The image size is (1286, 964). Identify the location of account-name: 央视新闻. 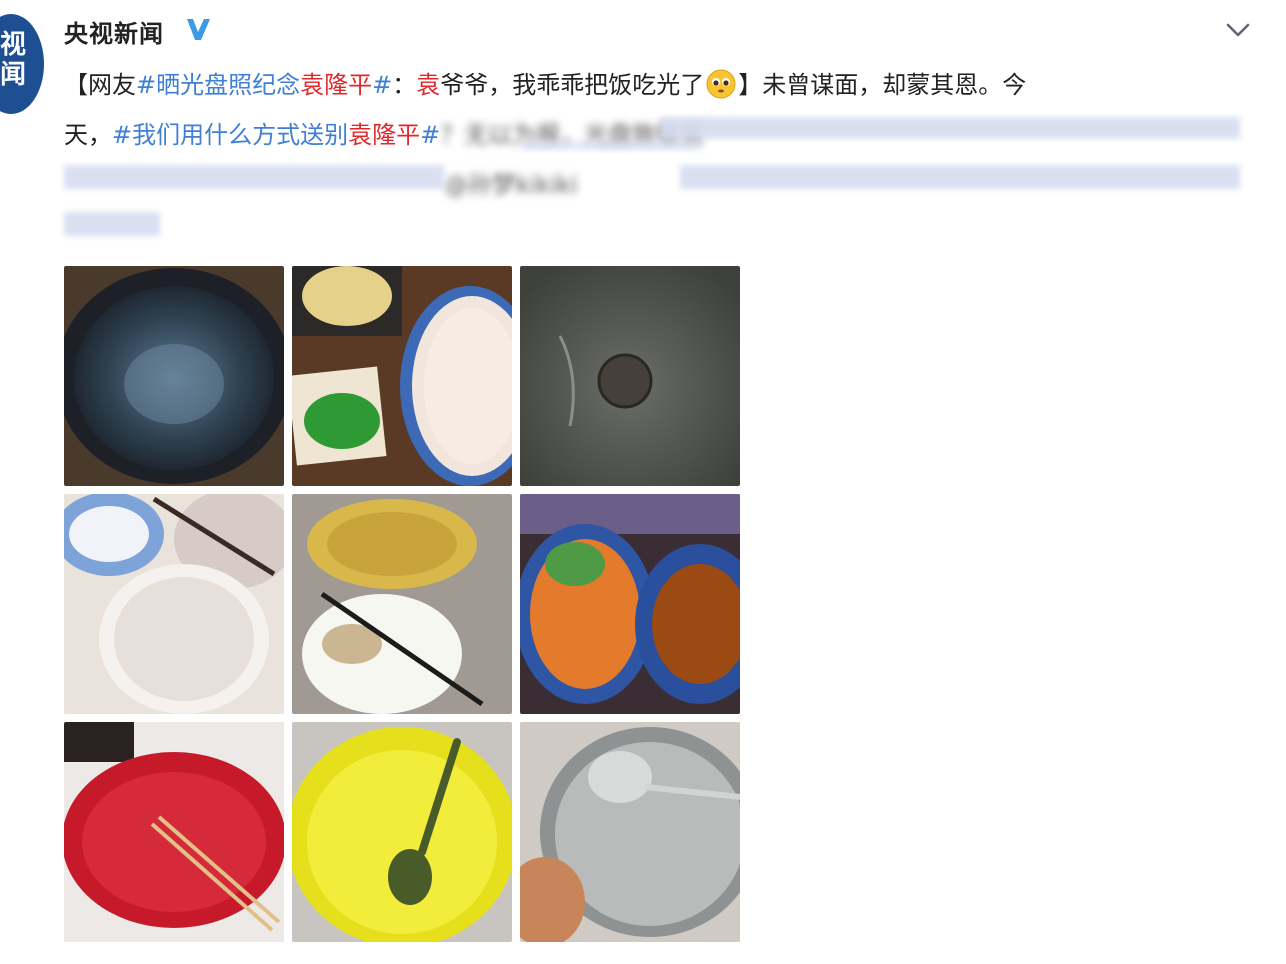
(114, 31).